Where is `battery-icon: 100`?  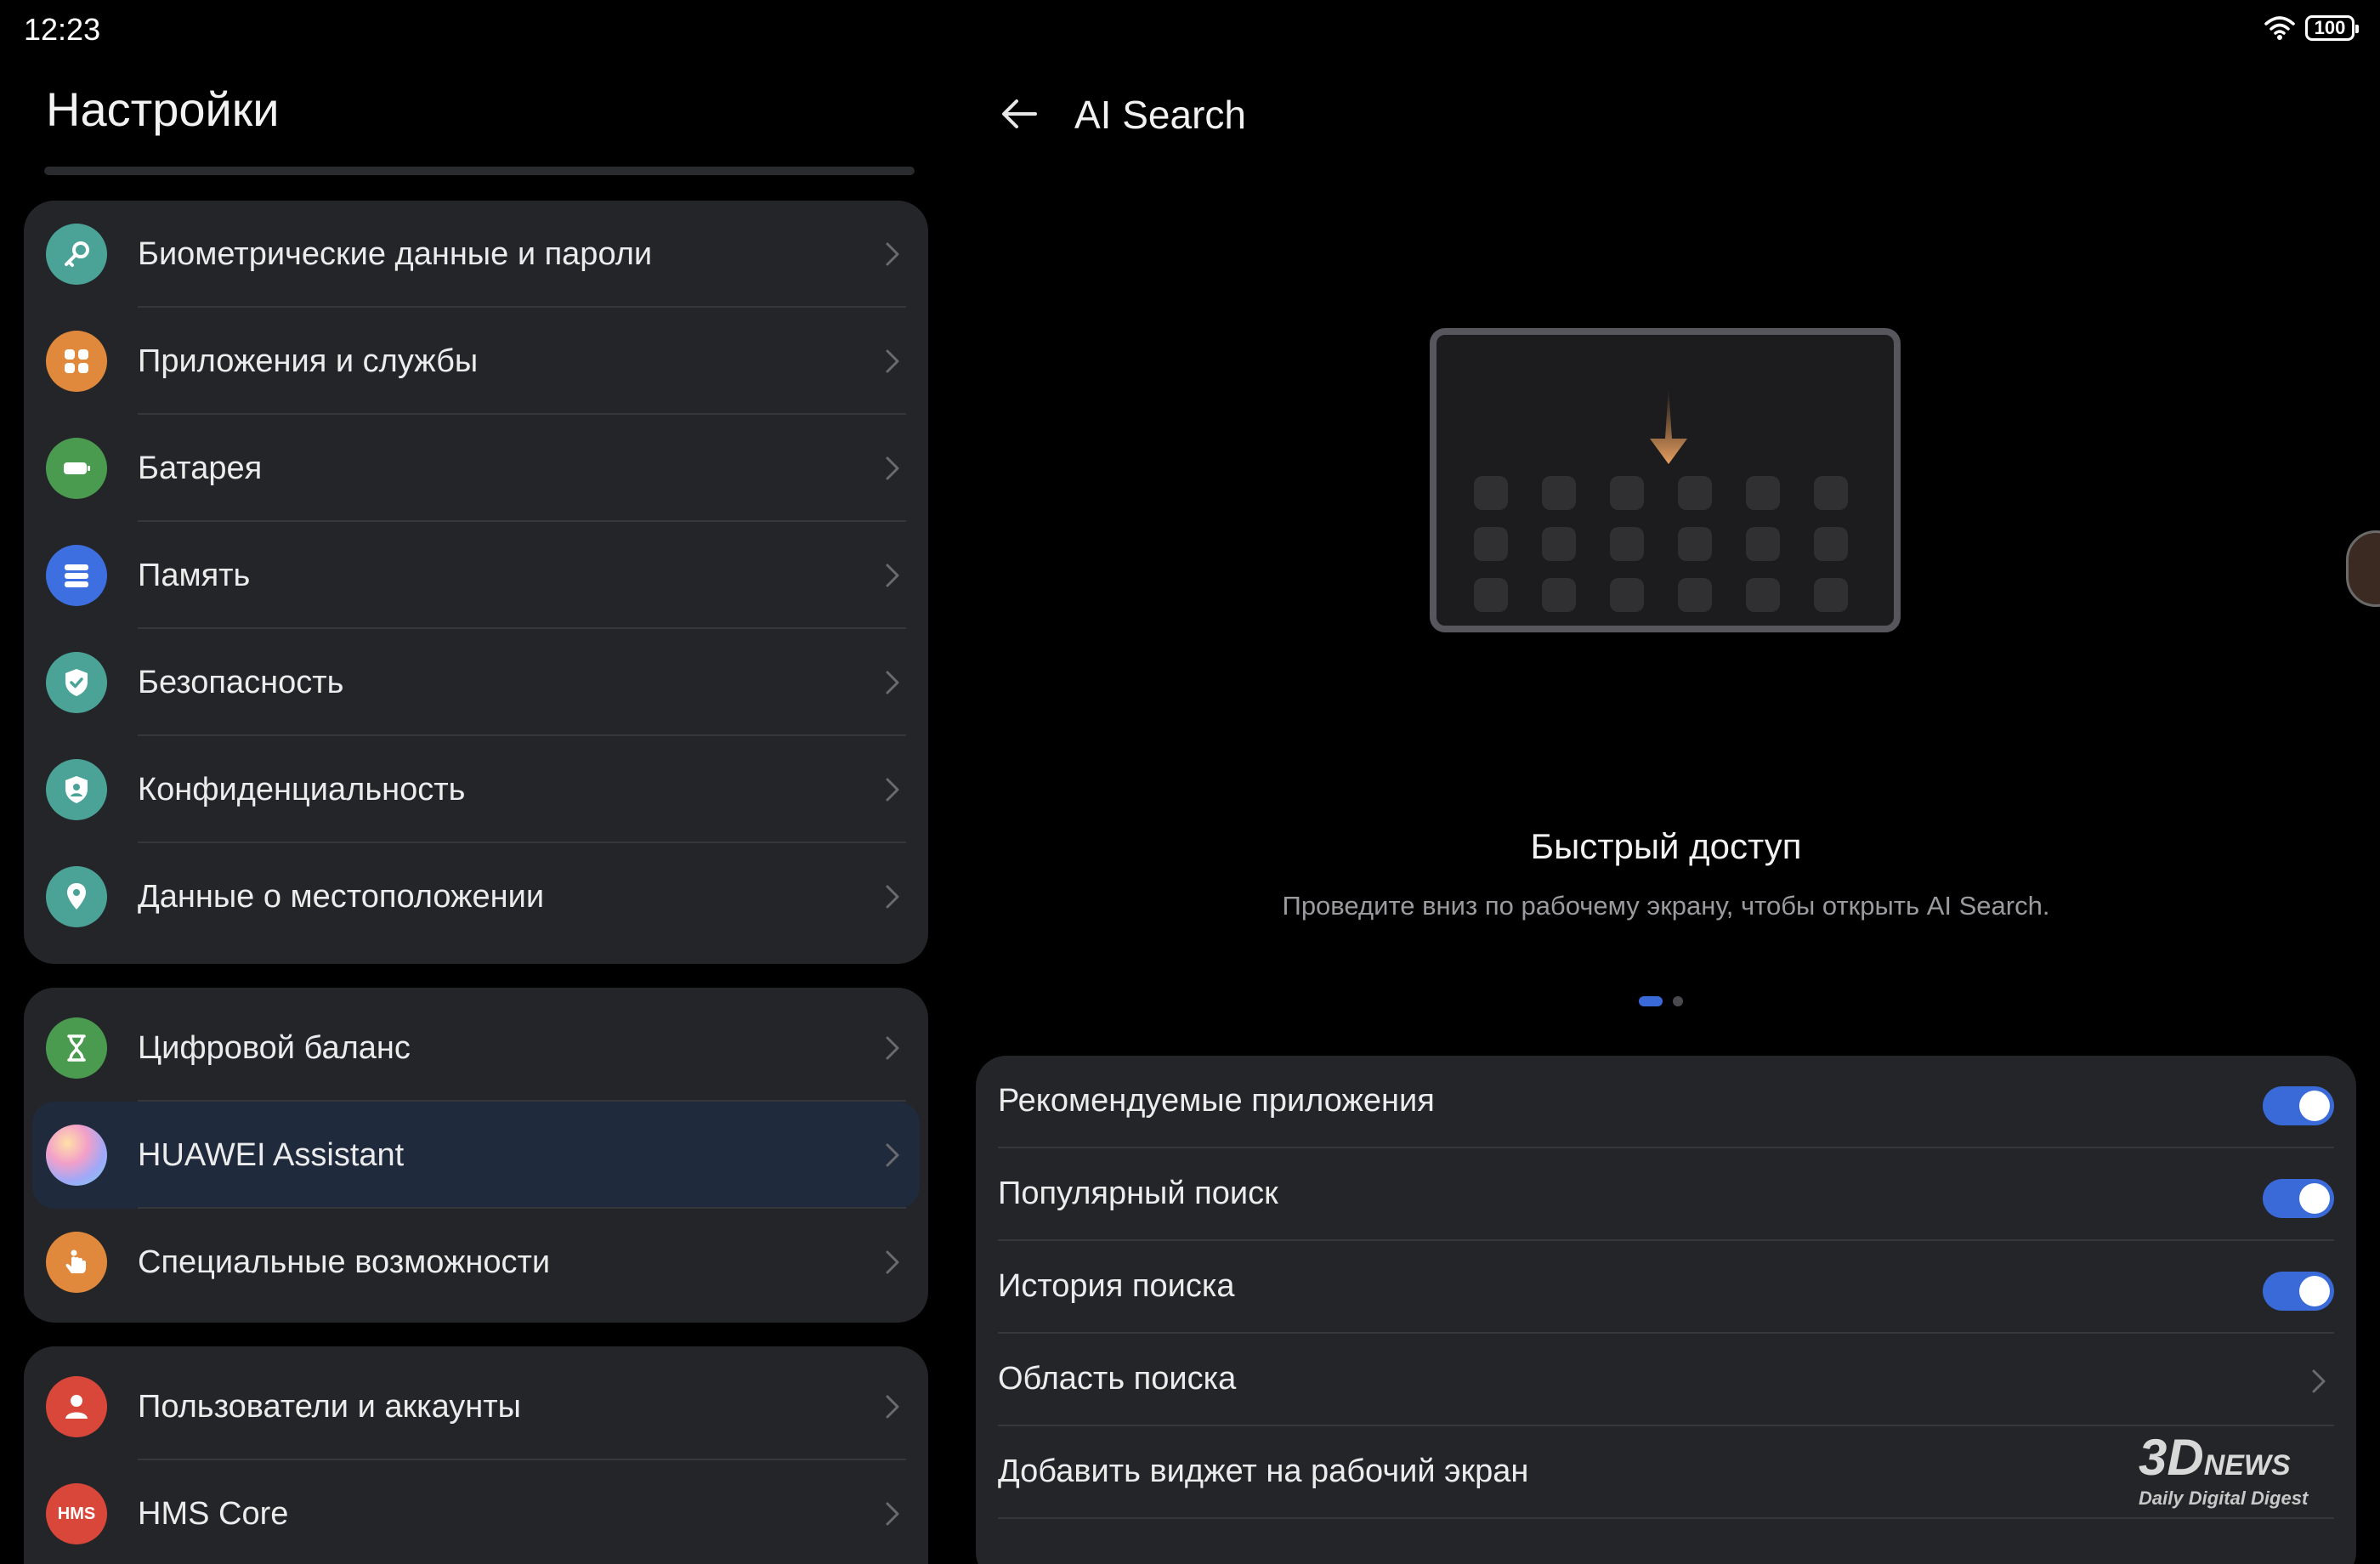 battery-icon: 100 is located at coordinates (2332, 28).